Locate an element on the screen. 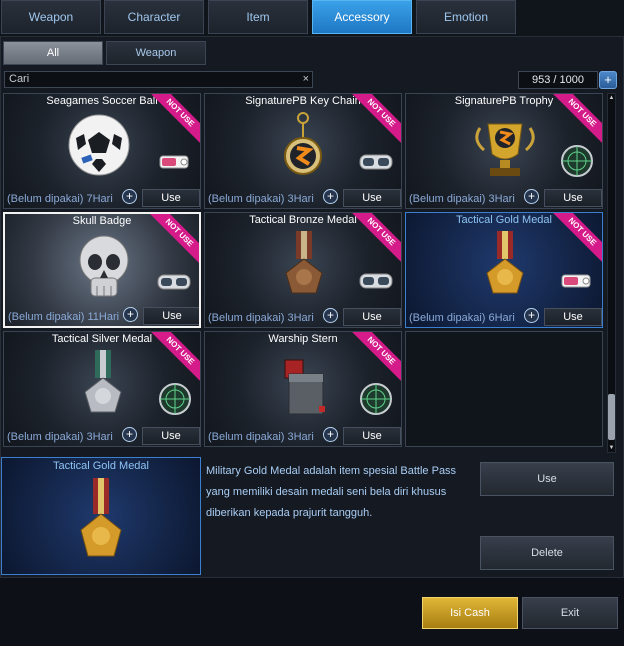 This screenshot has height=646, width=624. soccer-ball-icon is located at coordinates (99, 145).